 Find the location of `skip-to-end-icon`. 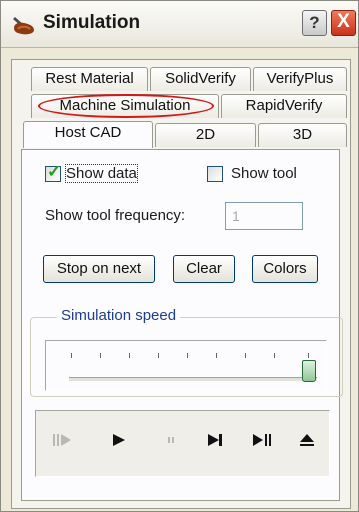

skip-to-end-icon is located at coordinates (215, 440).